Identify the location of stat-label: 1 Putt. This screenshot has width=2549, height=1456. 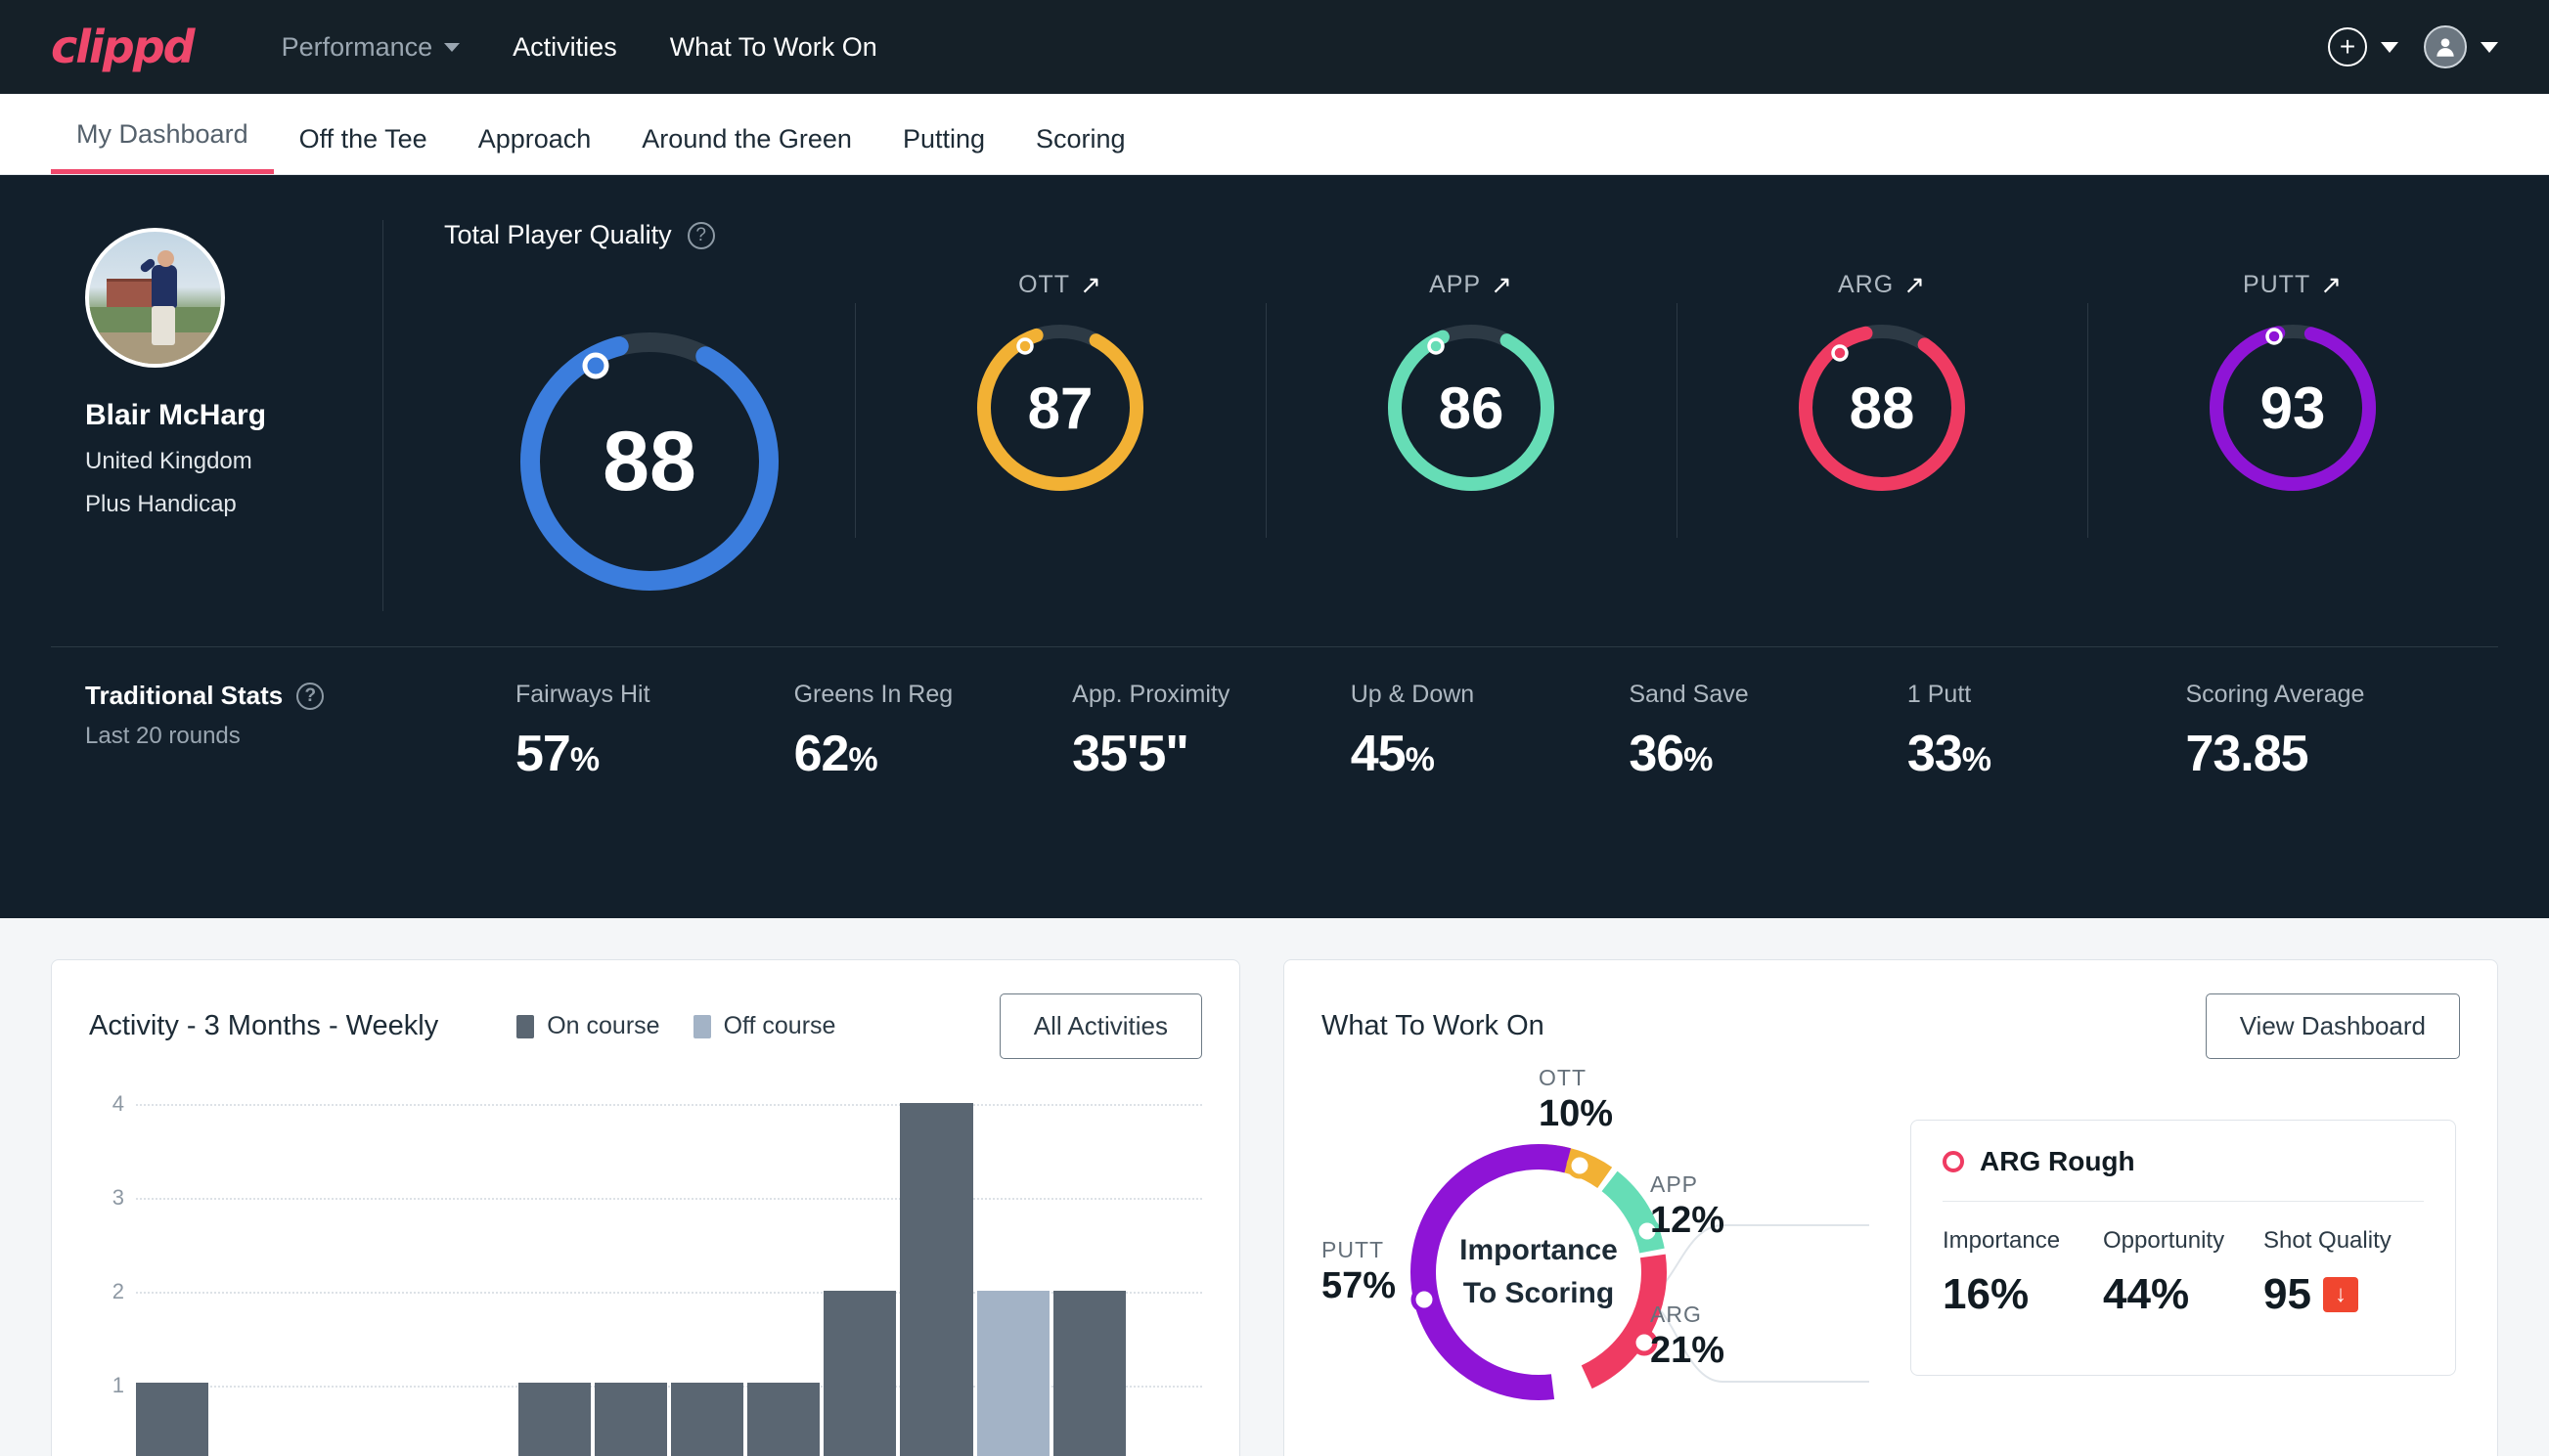
(1939, 694).